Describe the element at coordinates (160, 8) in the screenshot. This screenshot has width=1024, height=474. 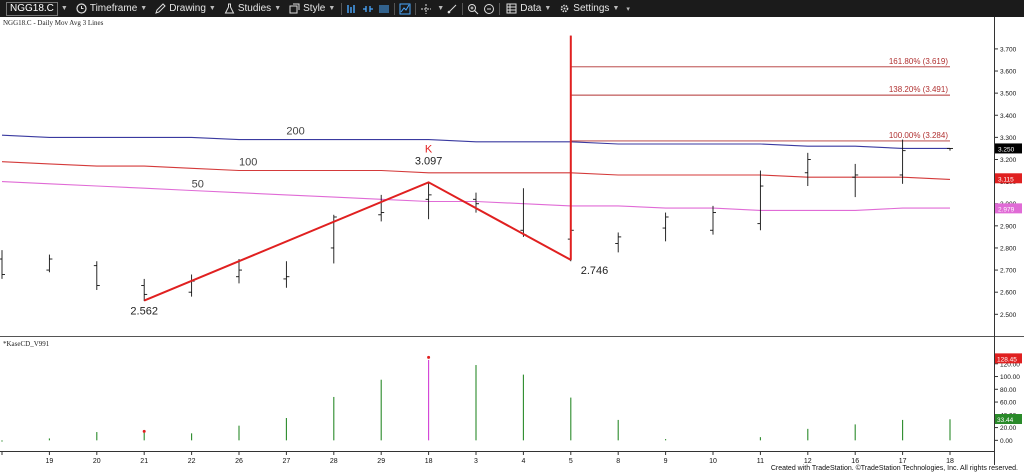
I see `pencil-icon` at that location.